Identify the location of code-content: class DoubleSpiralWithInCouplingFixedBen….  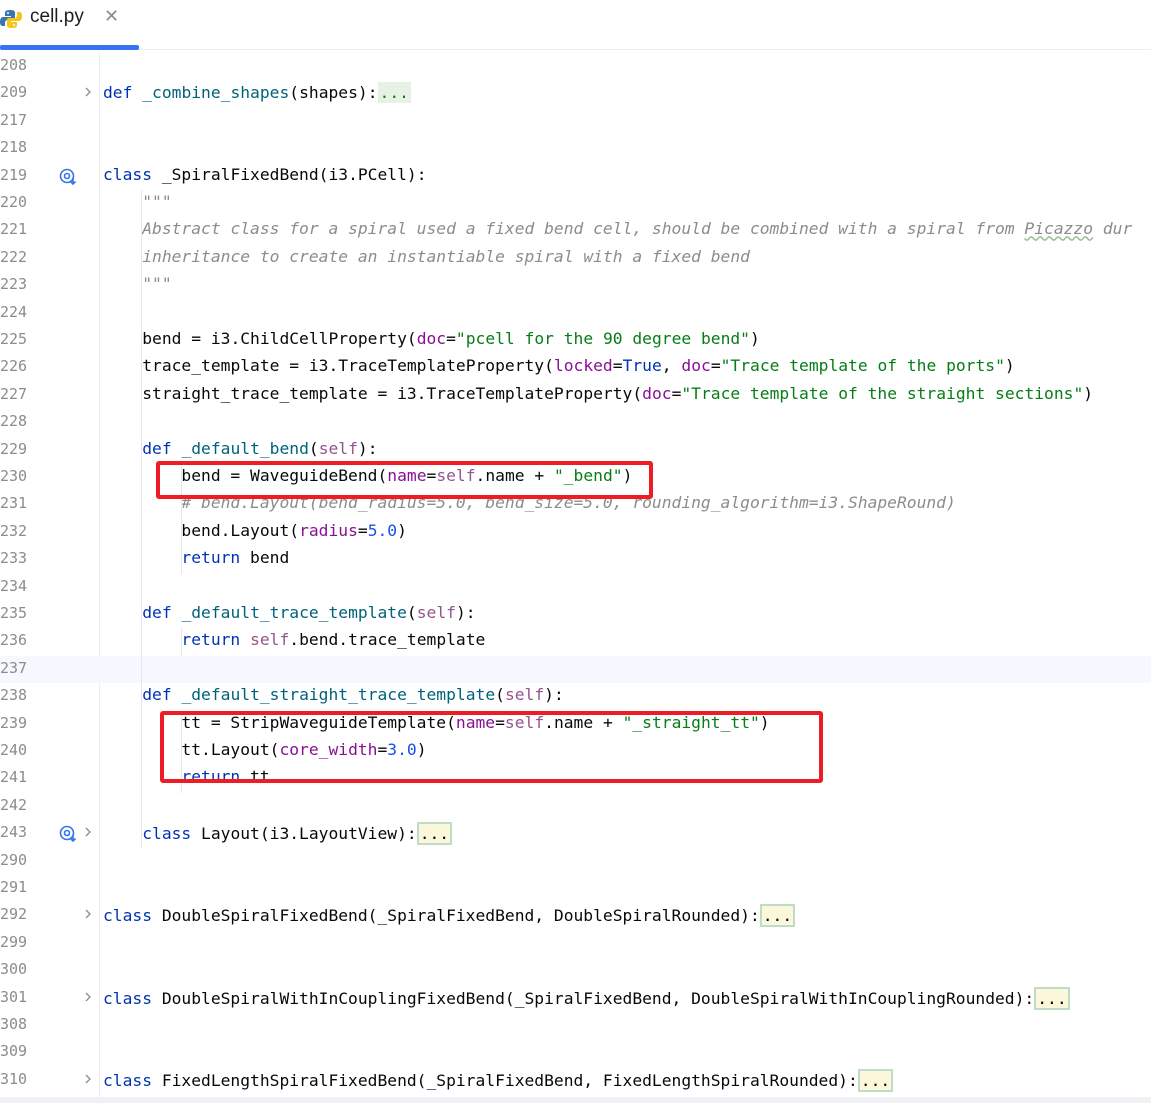
(586, 998).